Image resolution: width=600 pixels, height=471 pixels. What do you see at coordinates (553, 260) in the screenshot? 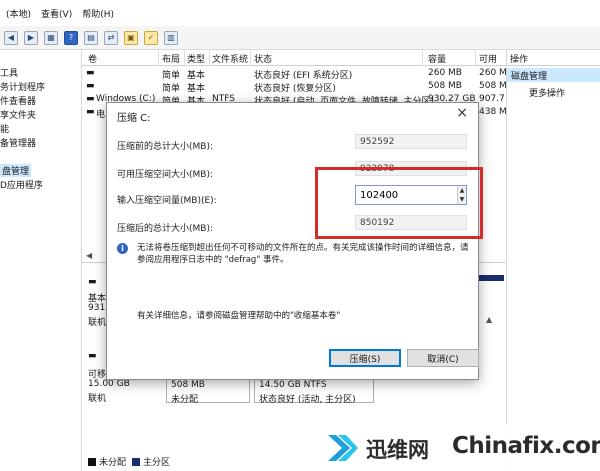
I see `actions-pane: 操作 磁盘管理 更多操作` at bounding box center [553, 260].